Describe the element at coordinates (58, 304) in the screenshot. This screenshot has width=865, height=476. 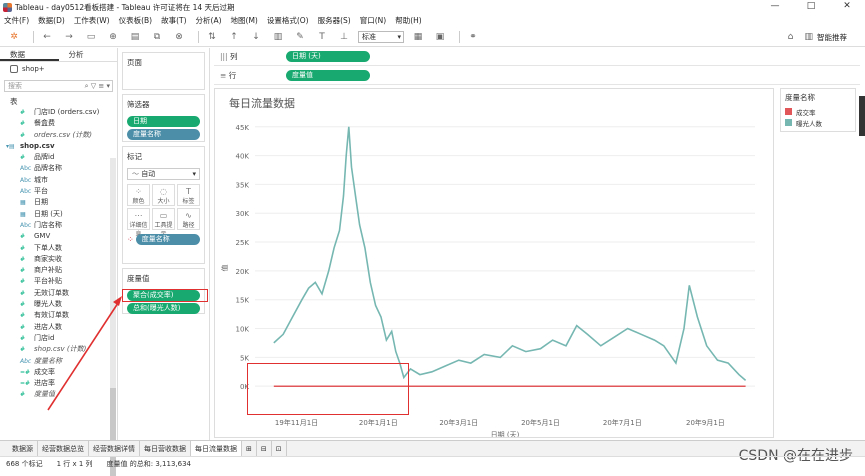
I see `field-item: # 曝光人数` at that location.